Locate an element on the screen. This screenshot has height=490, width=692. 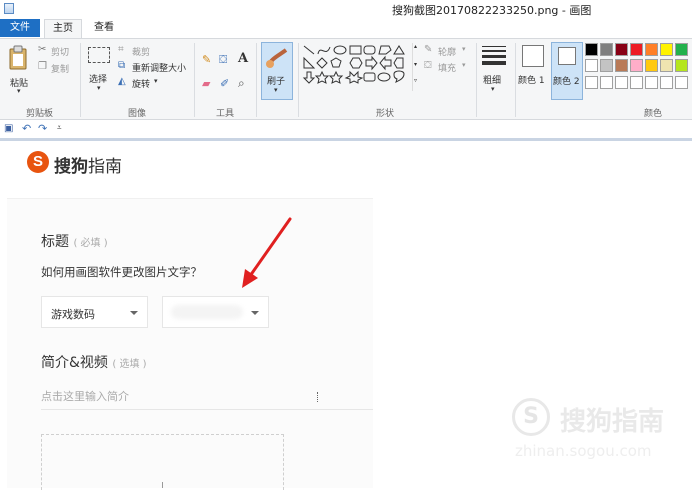
paste-button: 粘贴 ▾ is located at coordinates (19, 70).